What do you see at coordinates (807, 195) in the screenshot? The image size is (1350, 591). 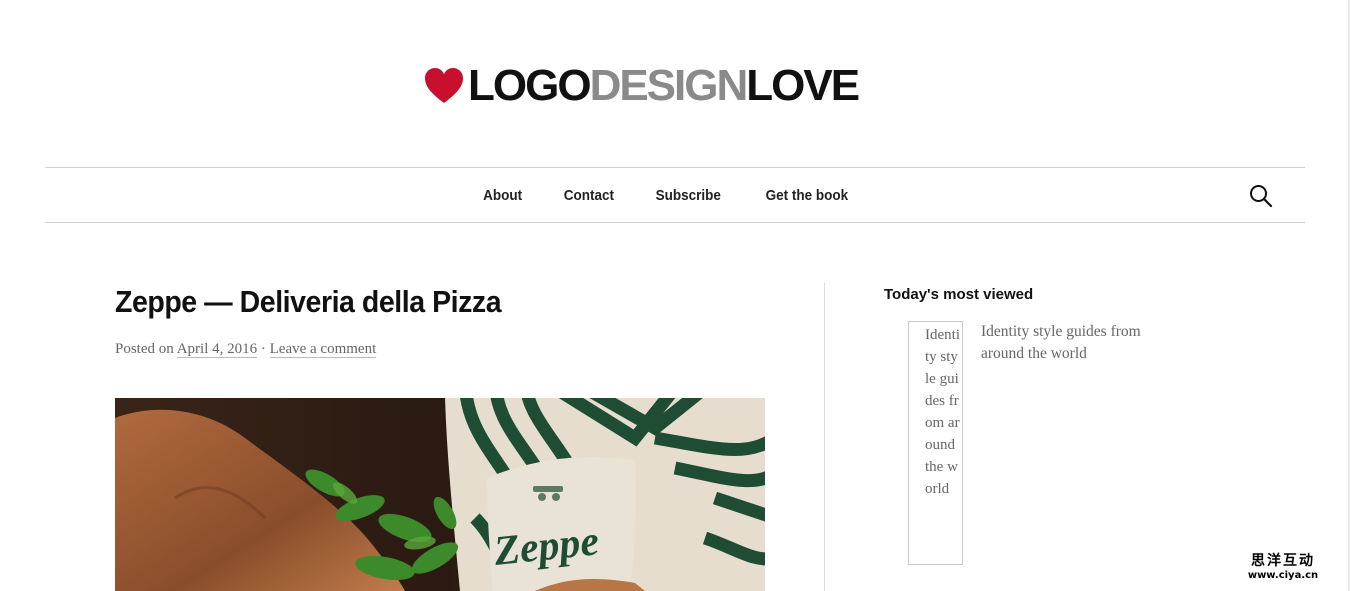 I see `nav-item-get-the-book: Get the book` at bounding box center [807, 195].